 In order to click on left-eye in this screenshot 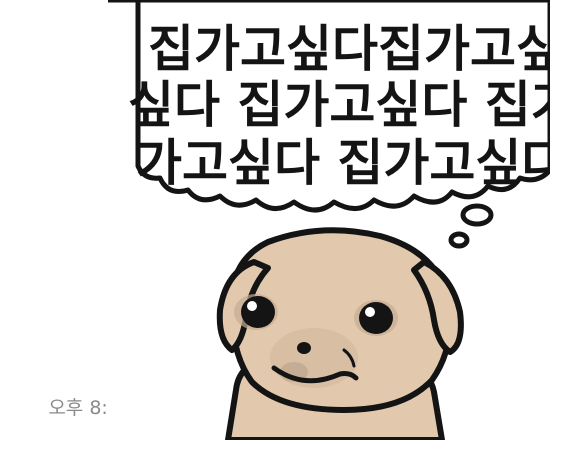, I will do `click(258, 312)`.